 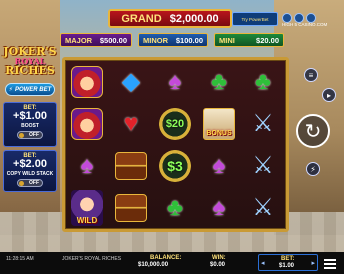 I want to click on coin-symbol: $20, so click(x=175, y=124).